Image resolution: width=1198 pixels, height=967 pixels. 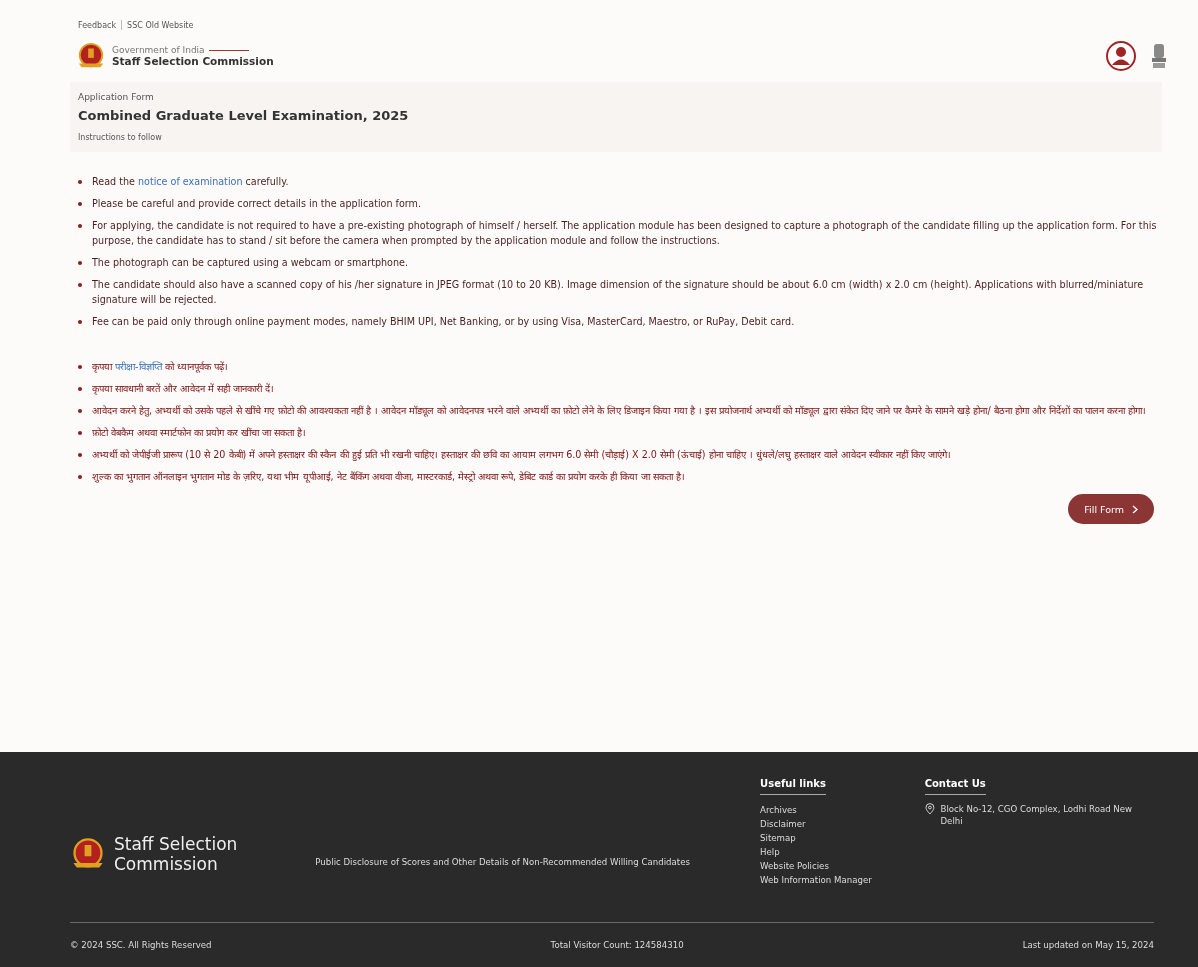 I want to click on footer-link: Archives, so click(x=842, y=810).